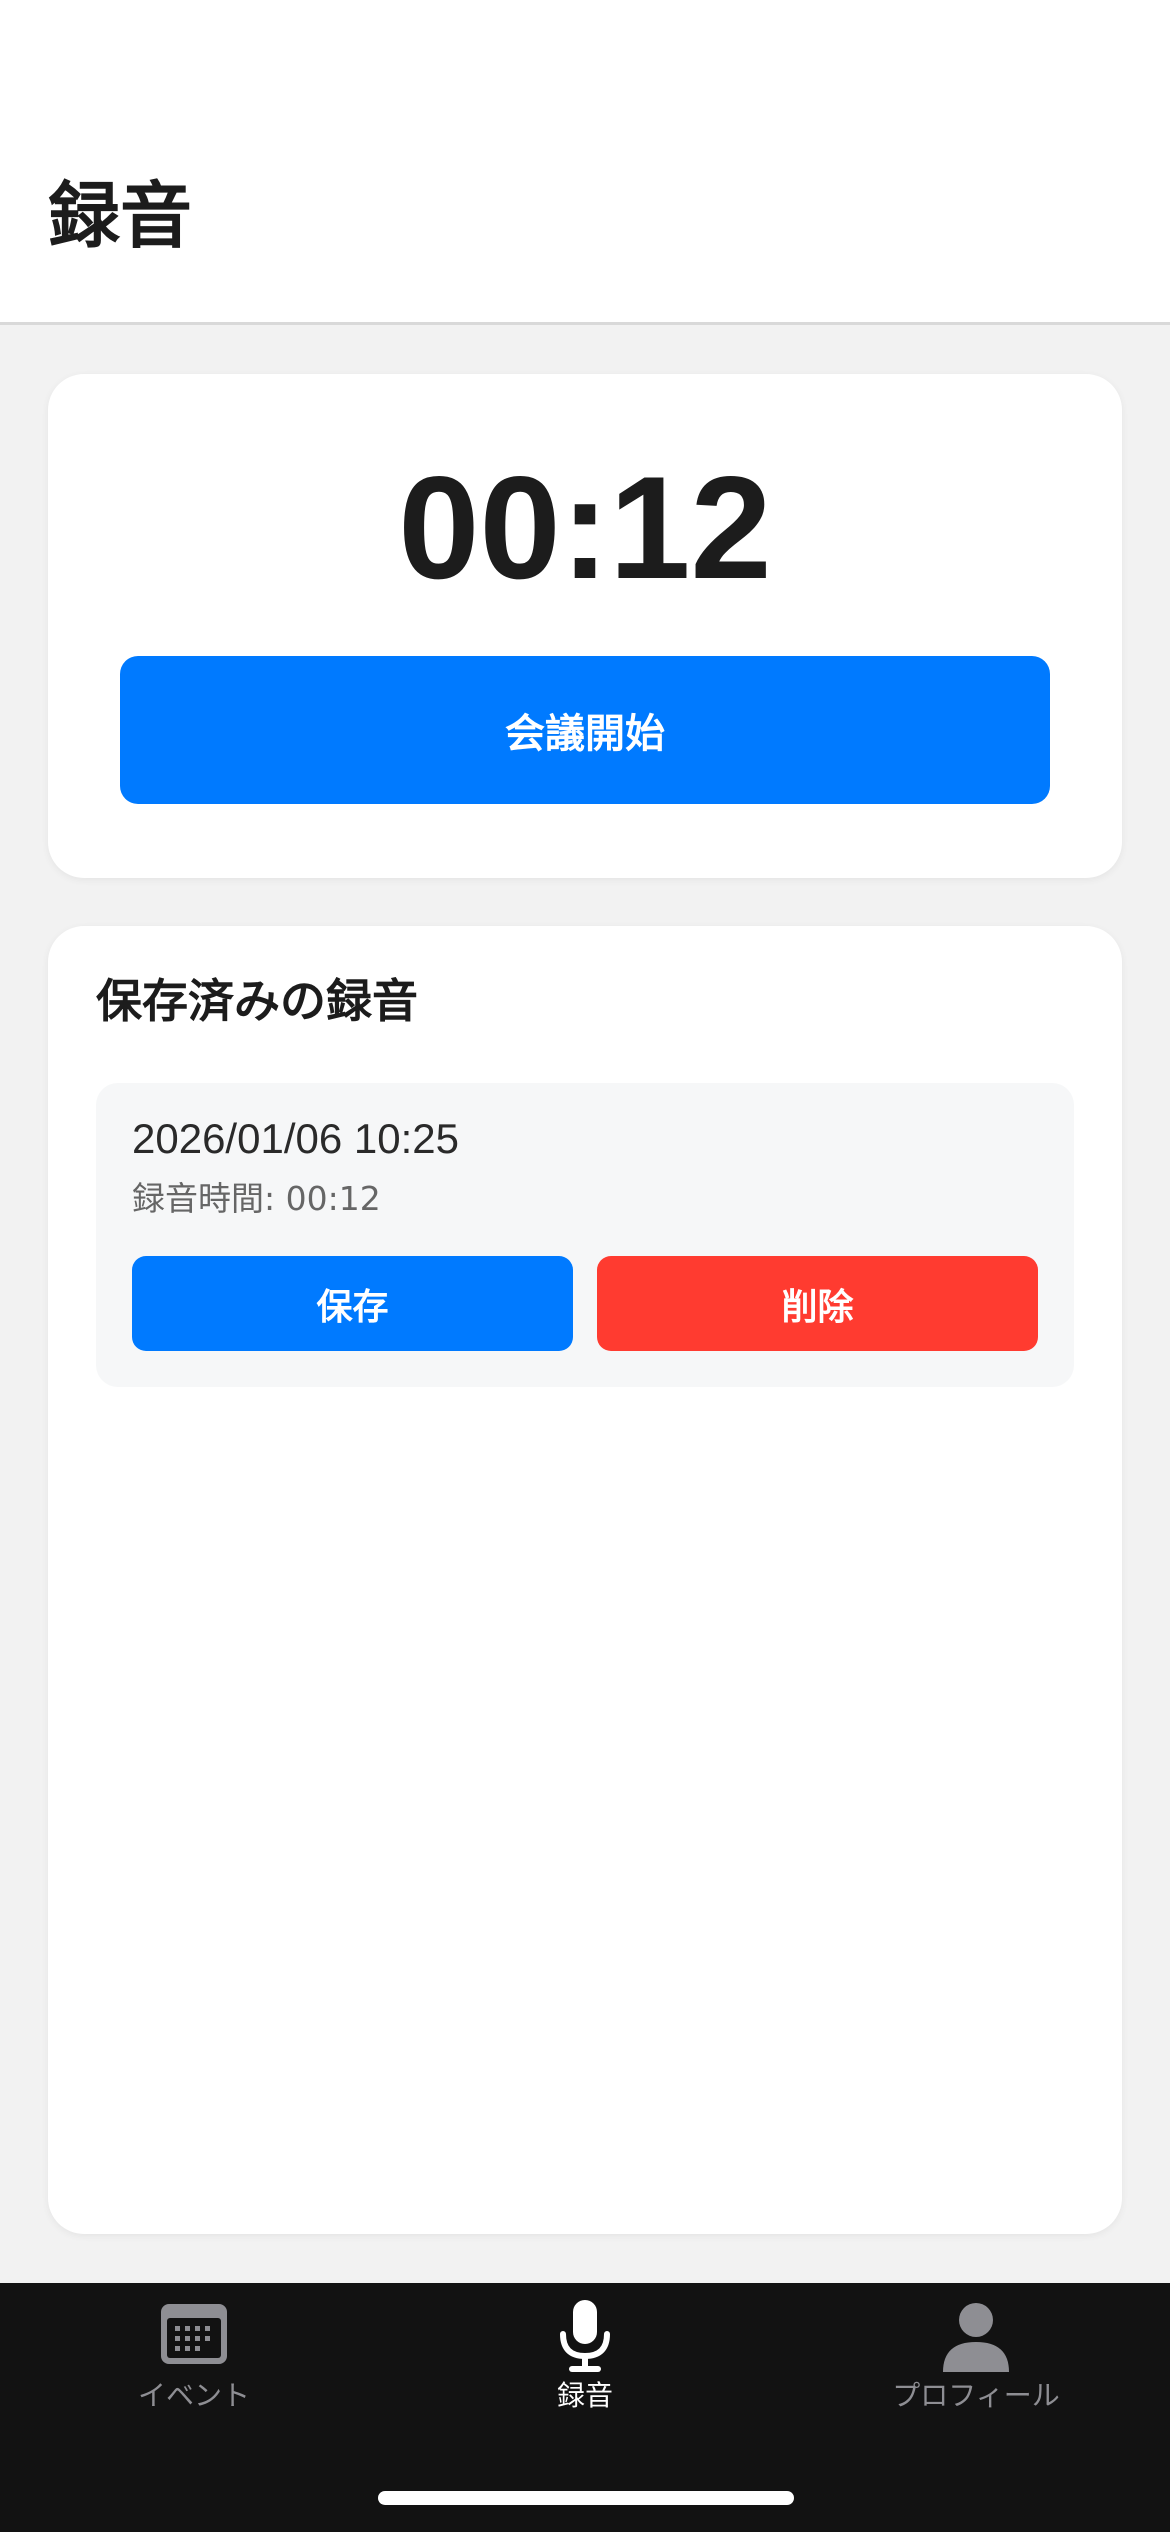 The image size is (1170, 2532). Describe the element at coordinates (585, 162) in the screenshot. I see `header: 録音` at that location.